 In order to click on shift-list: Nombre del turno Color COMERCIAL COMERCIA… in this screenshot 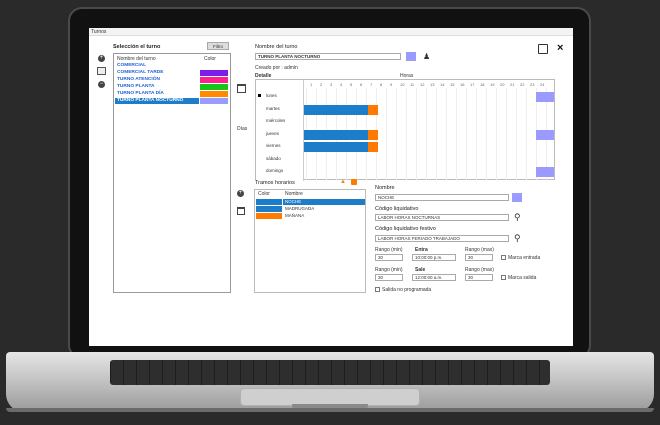, I will do `click(172, 173)`.